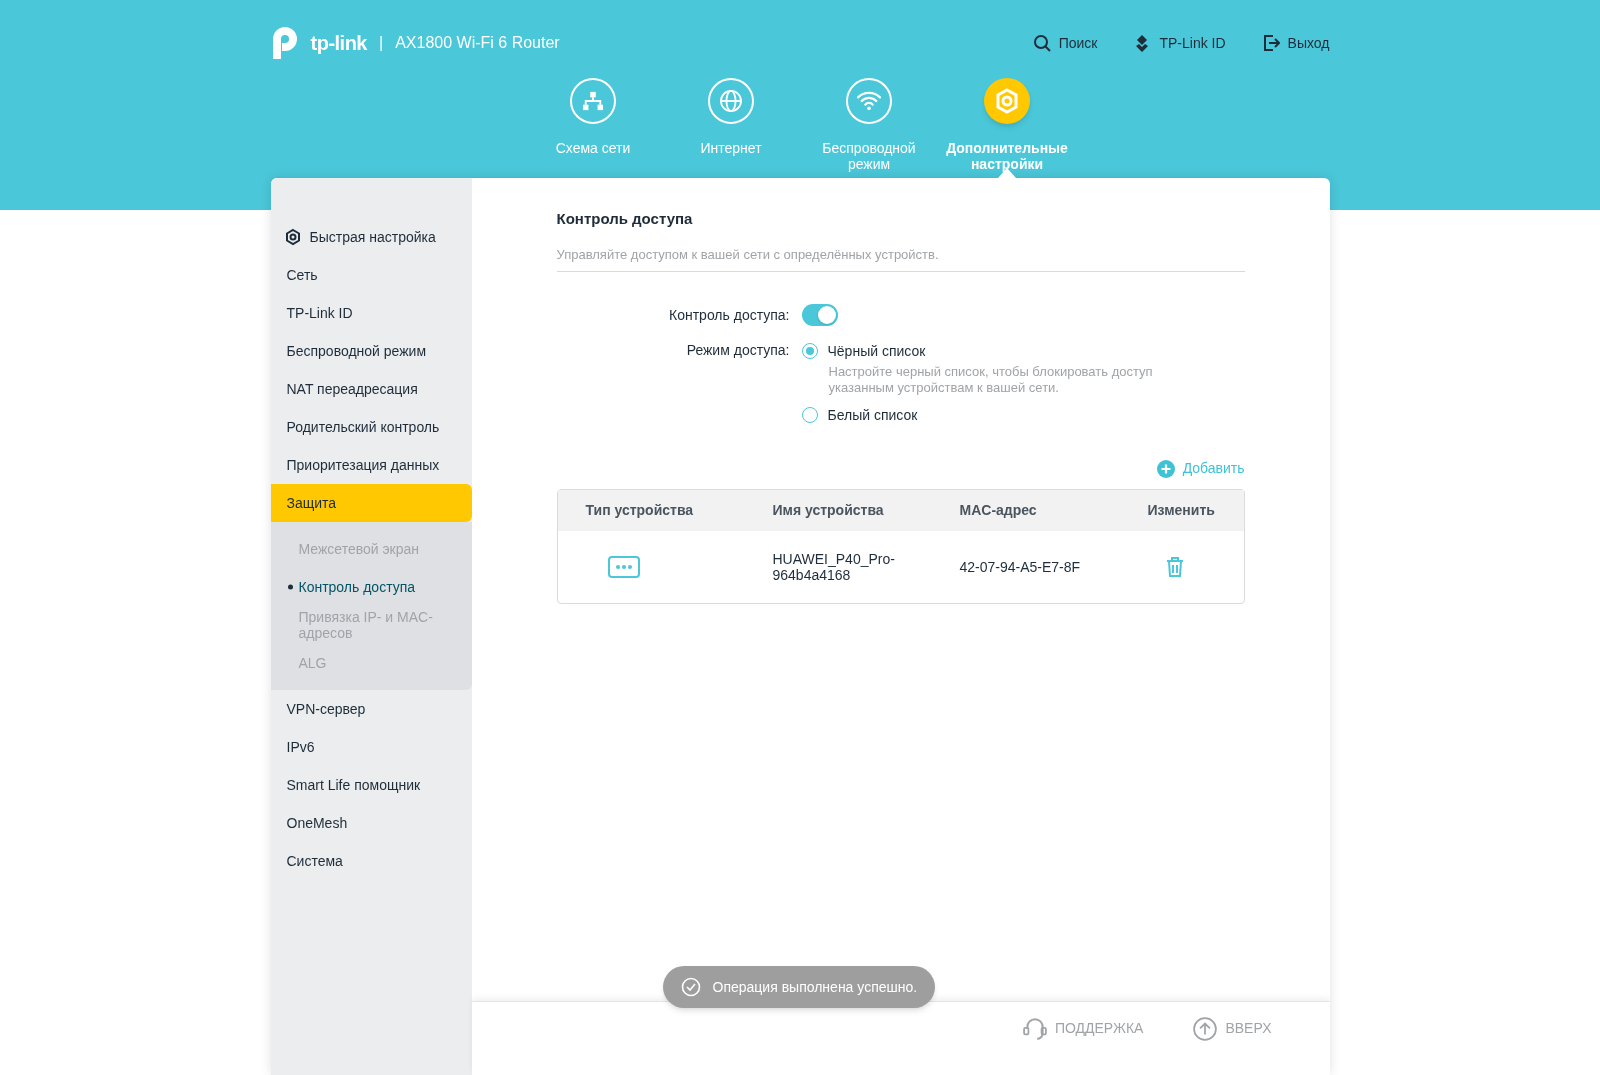 The image size is (1600, 1075). What do you see at coordinates (371, 427) in the screenshot?
I see `sidebar-item: Родительский контроль` at bounding box center [371, 427].